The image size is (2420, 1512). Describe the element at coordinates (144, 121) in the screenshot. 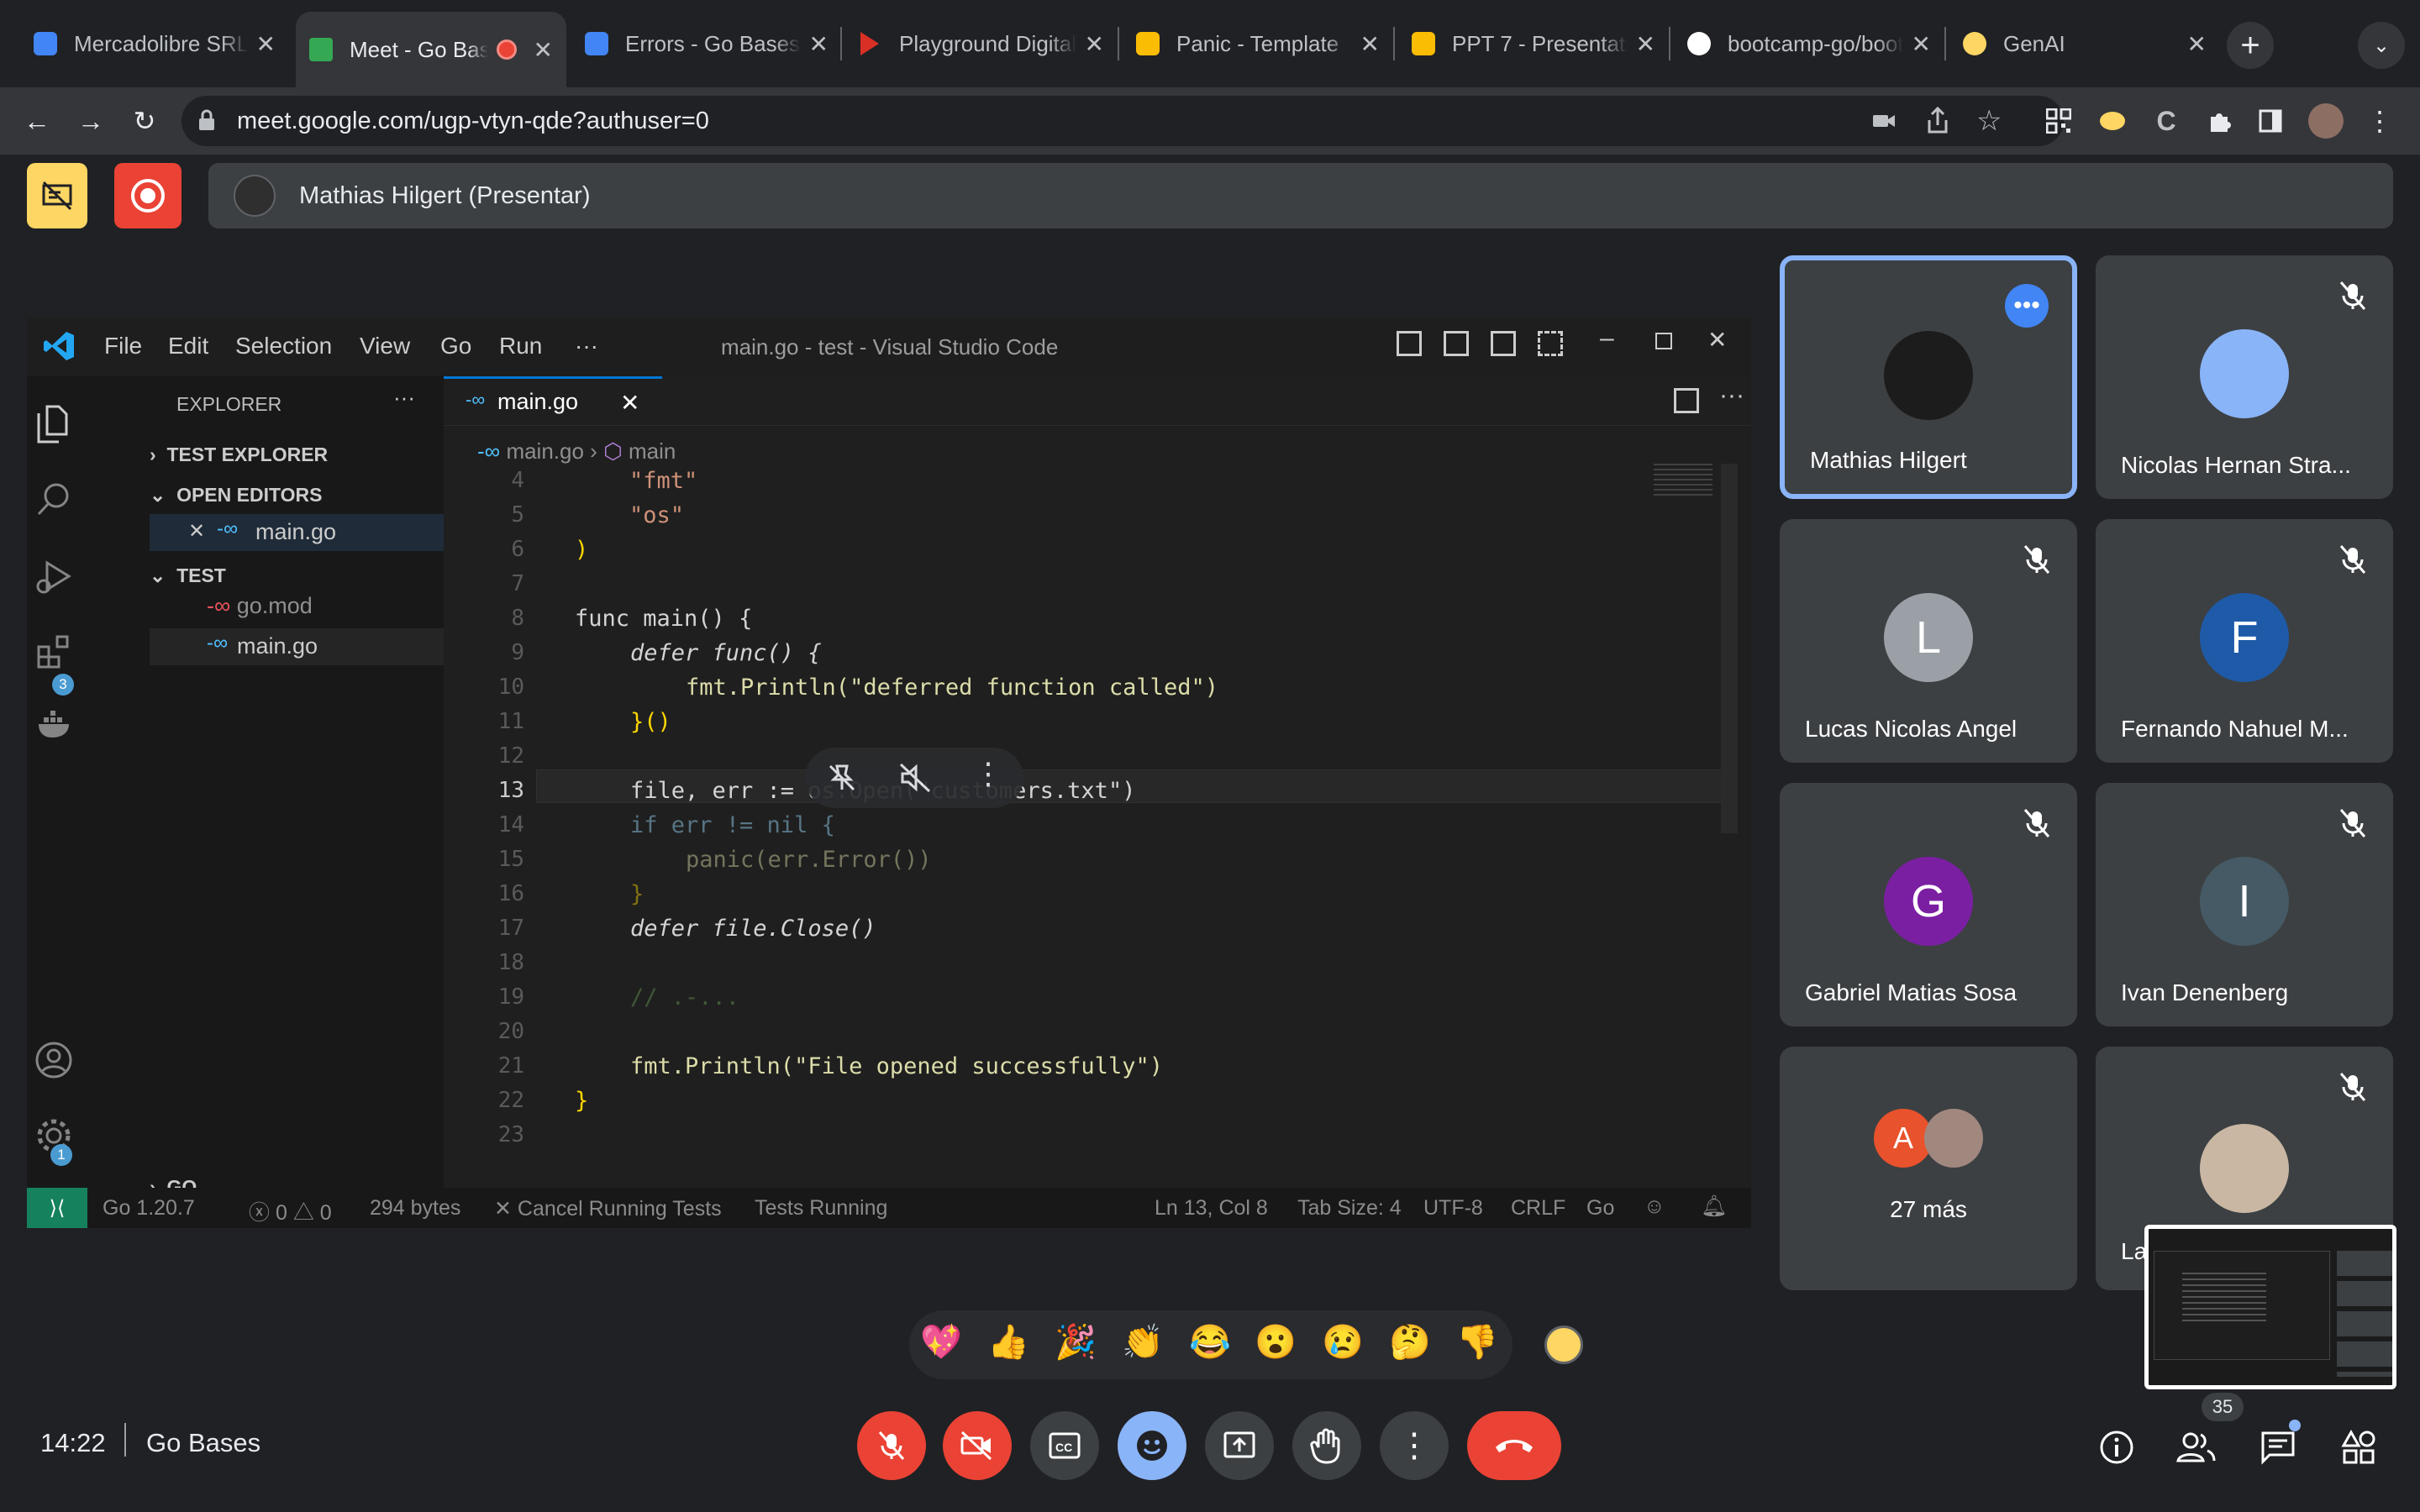

I see `reload-icon: ↻` at that location.